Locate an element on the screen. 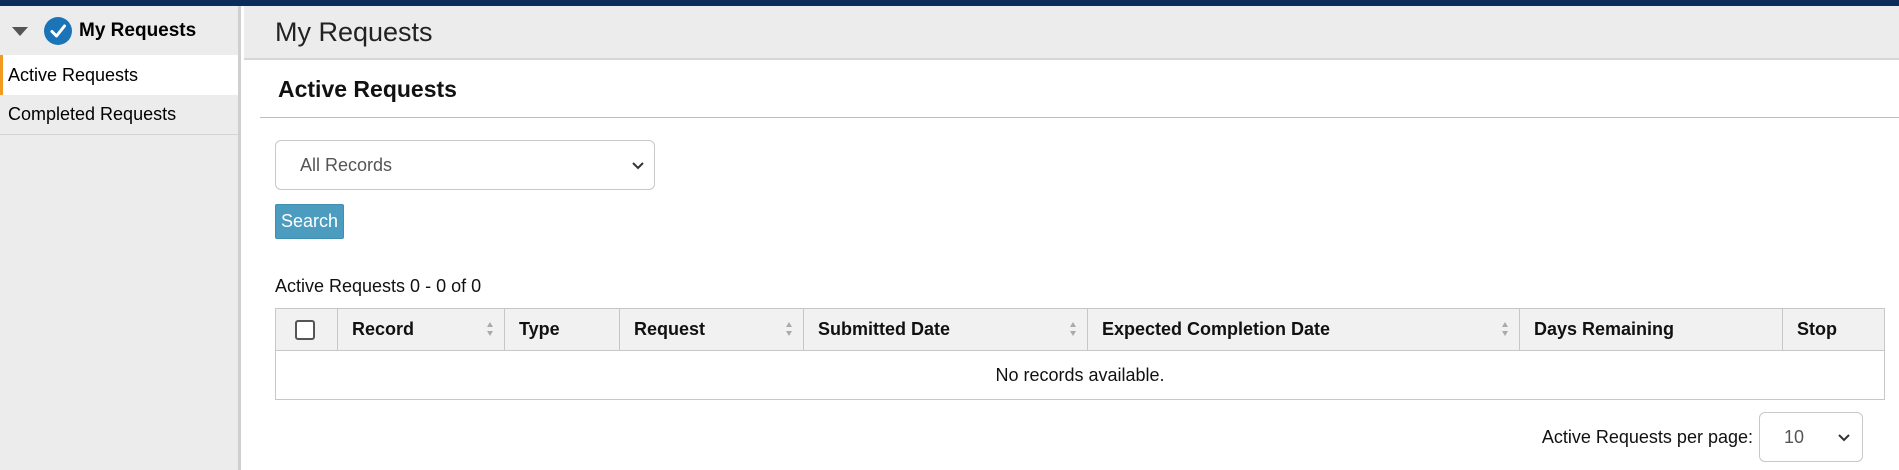 The image size is (1899, 470). column-label: Expected Completion Date is located at coordinates (1216, 329).